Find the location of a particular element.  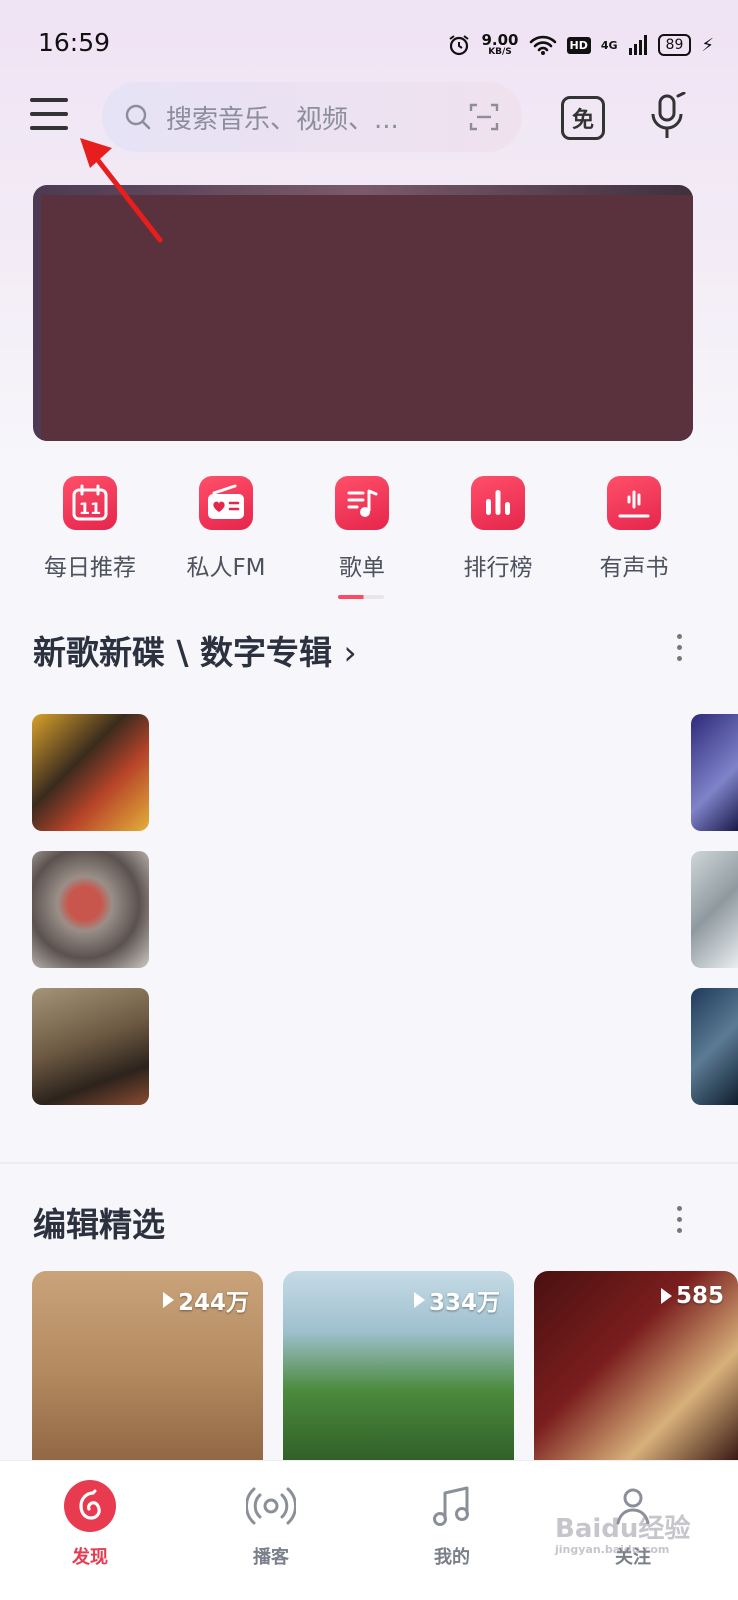

quick-label: 排行榜 is located at coordinates (498, 568).